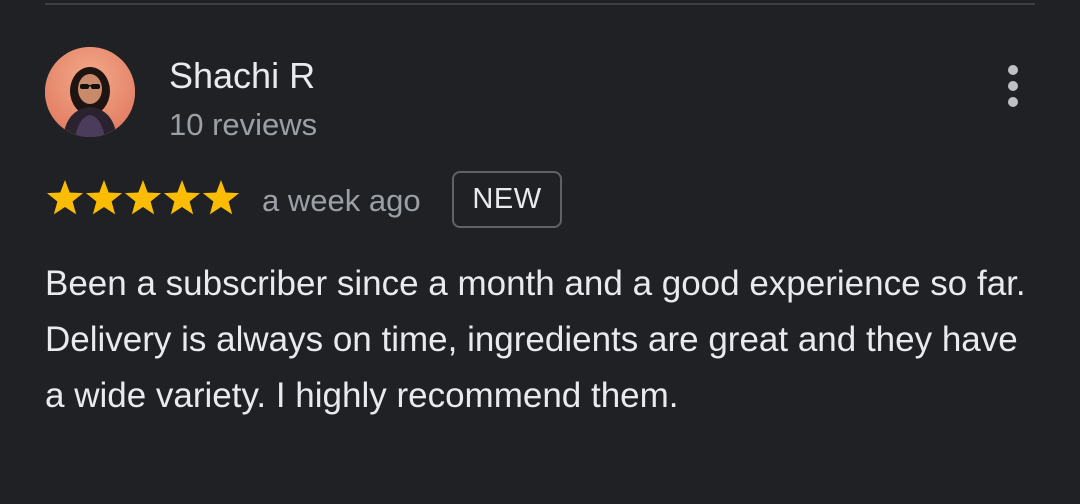 The image size is (1080, 504). Describe the element at coordinates (507, 199) in the screenshot. I see `new-badge: NEW` at that location.